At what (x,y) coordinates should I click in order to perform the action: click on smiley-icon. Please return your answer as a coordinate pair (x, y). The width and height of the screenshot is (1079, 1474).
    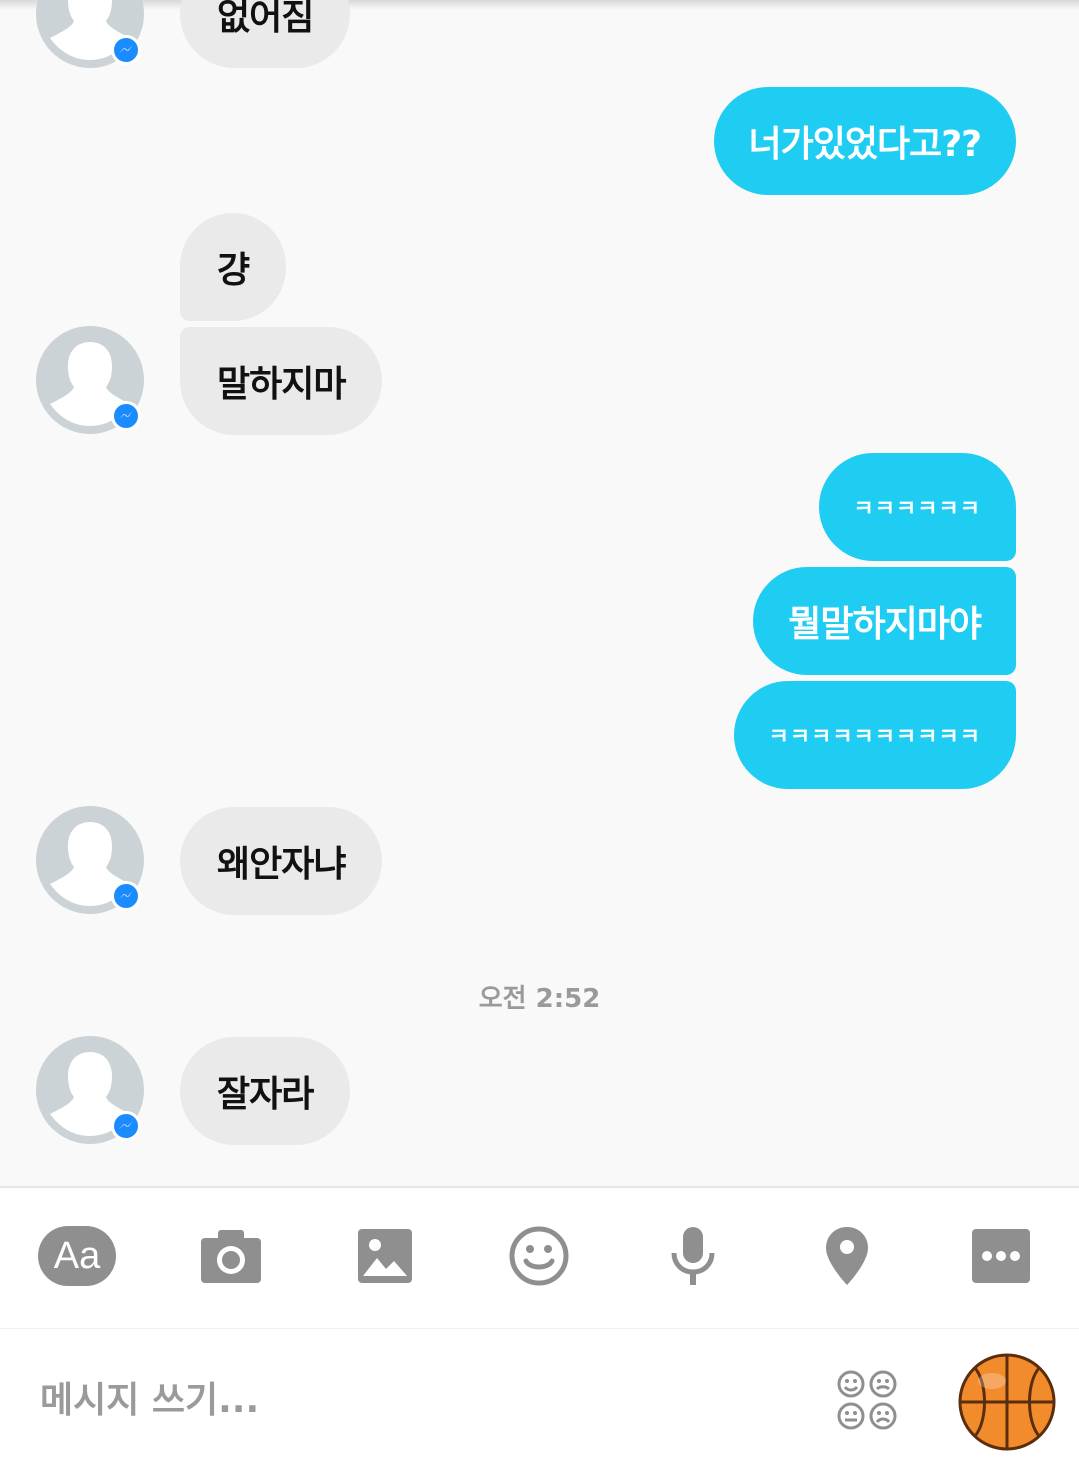
    Looking at the image, I should click on (539, 1256).